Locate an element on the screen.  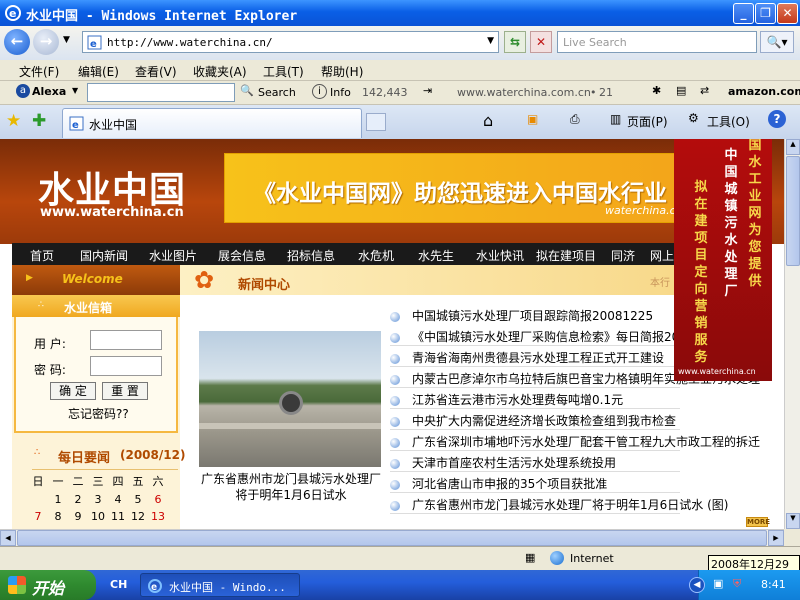
calendar-day: 4 is located at coordinates (118, 499).